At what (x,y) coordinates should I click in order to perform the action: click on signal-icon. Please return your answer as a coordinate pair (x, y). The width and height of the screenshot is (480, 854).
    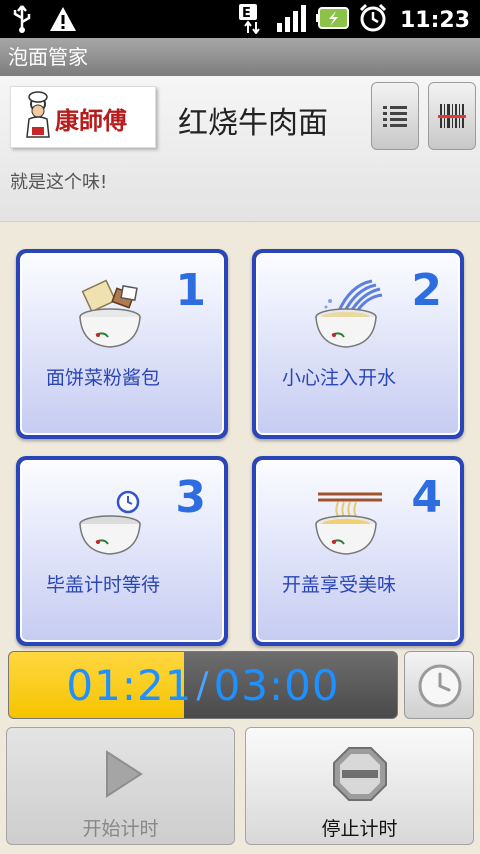
    Looking at the image, I should click on (292, 20).